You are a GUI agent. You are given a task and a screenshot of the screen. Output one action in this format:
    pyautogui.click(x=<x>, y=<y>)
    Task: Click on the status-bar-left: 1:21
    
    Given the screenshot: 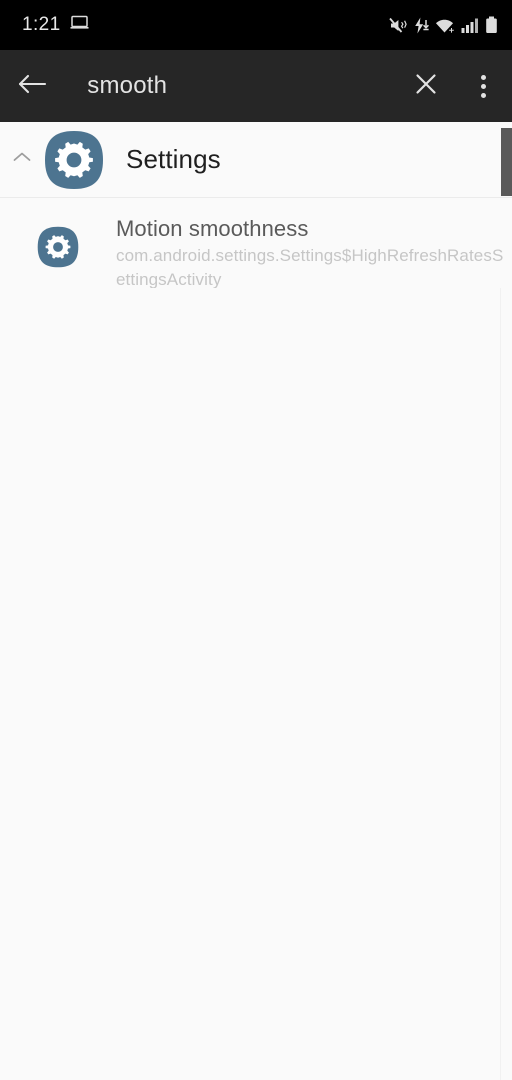 What is the action you would take?
    pyautogui.click(x=55, y=25)
    